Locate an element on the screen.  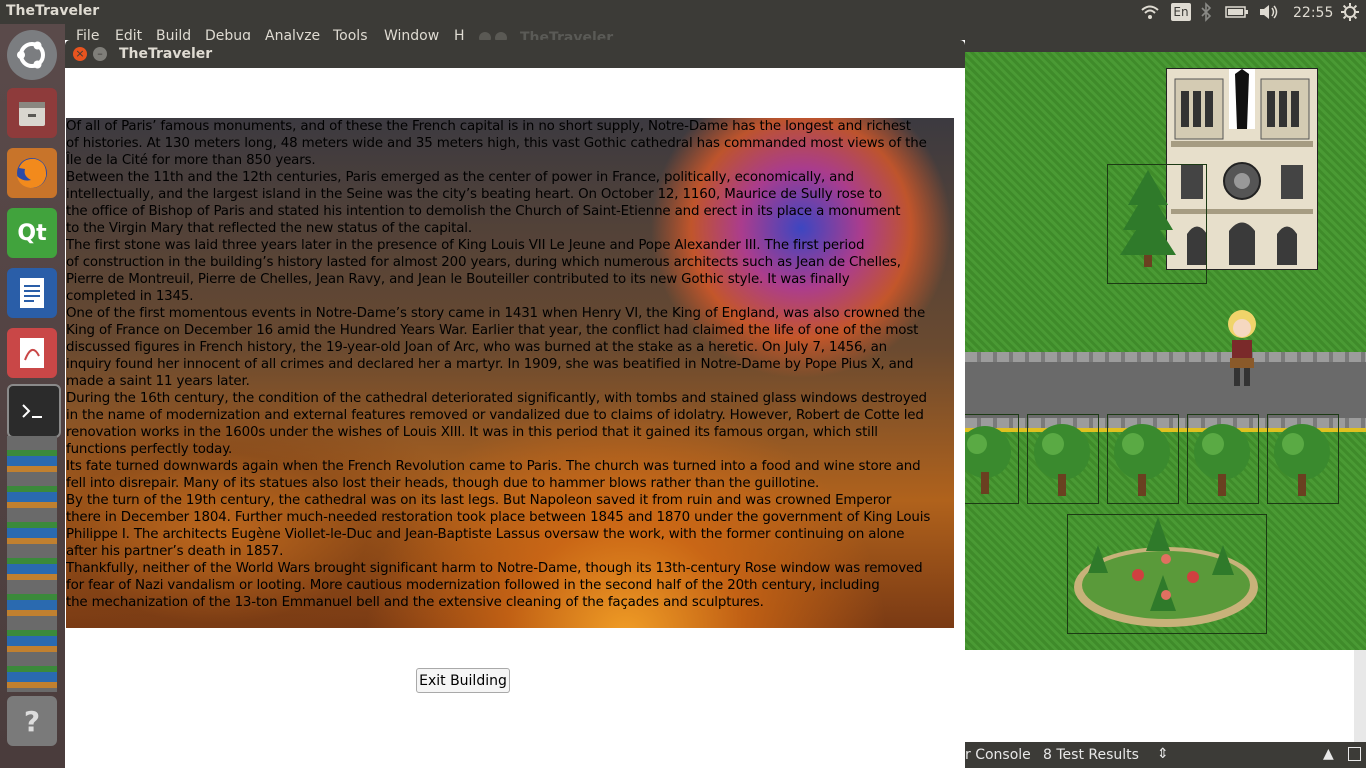
tab-test-results: 8 Test Results is located at coordinates (1091, 755).